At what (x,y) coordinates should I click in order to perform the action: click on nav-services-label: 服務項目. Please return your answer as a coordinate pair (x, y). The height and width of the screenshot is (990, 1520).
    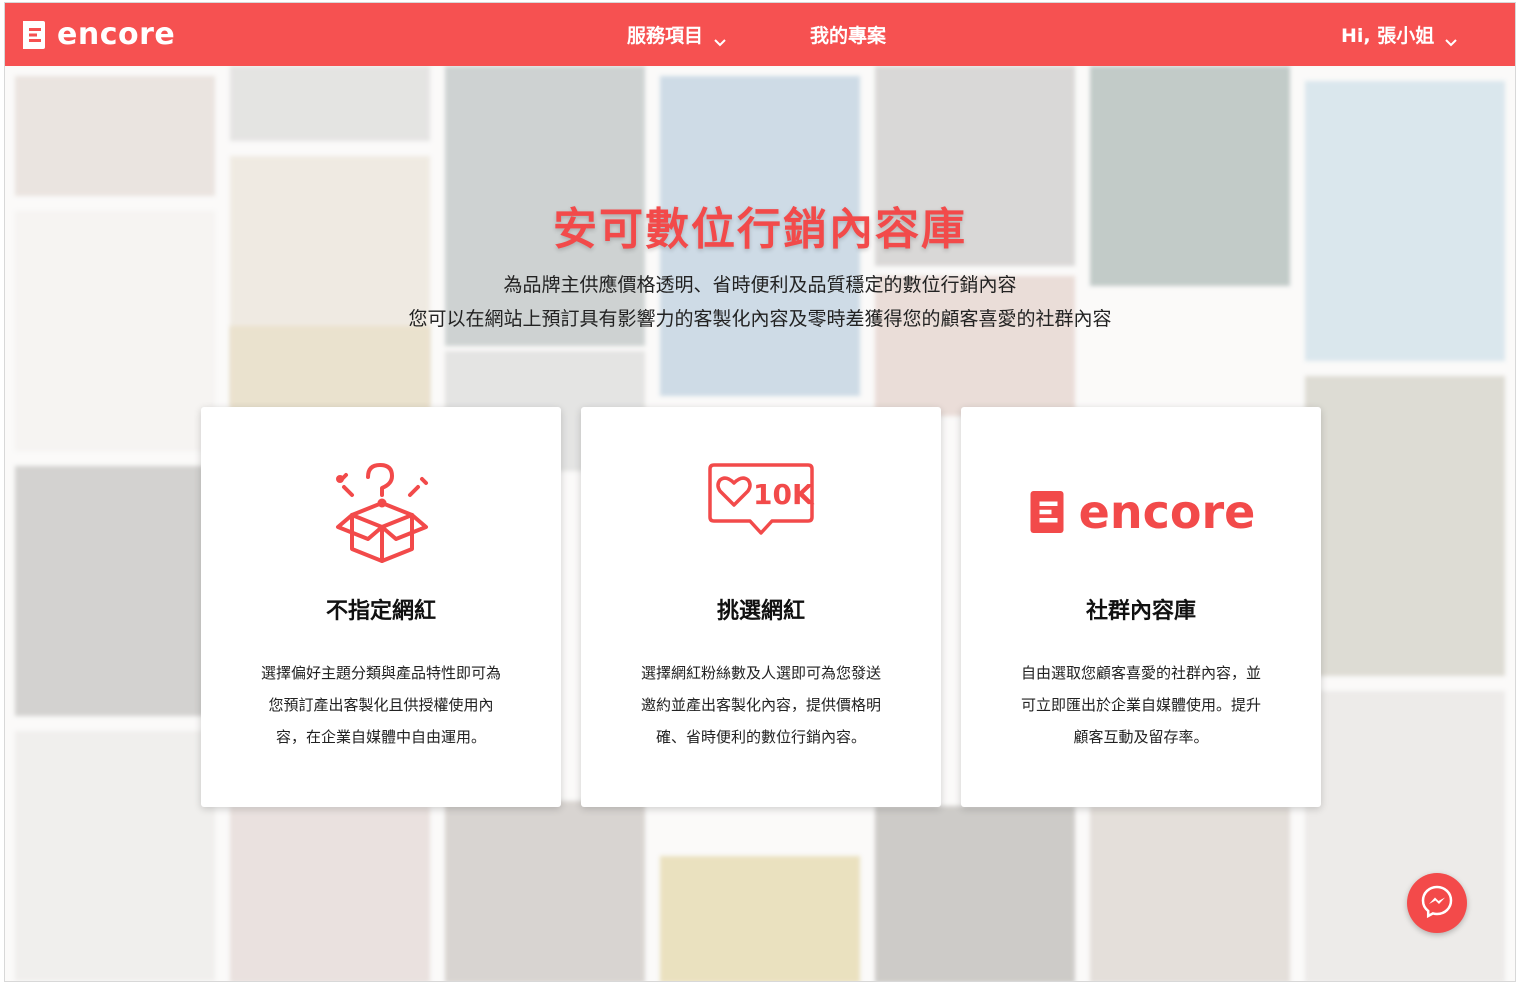
    Looking at the image, I should click on (665, 36).